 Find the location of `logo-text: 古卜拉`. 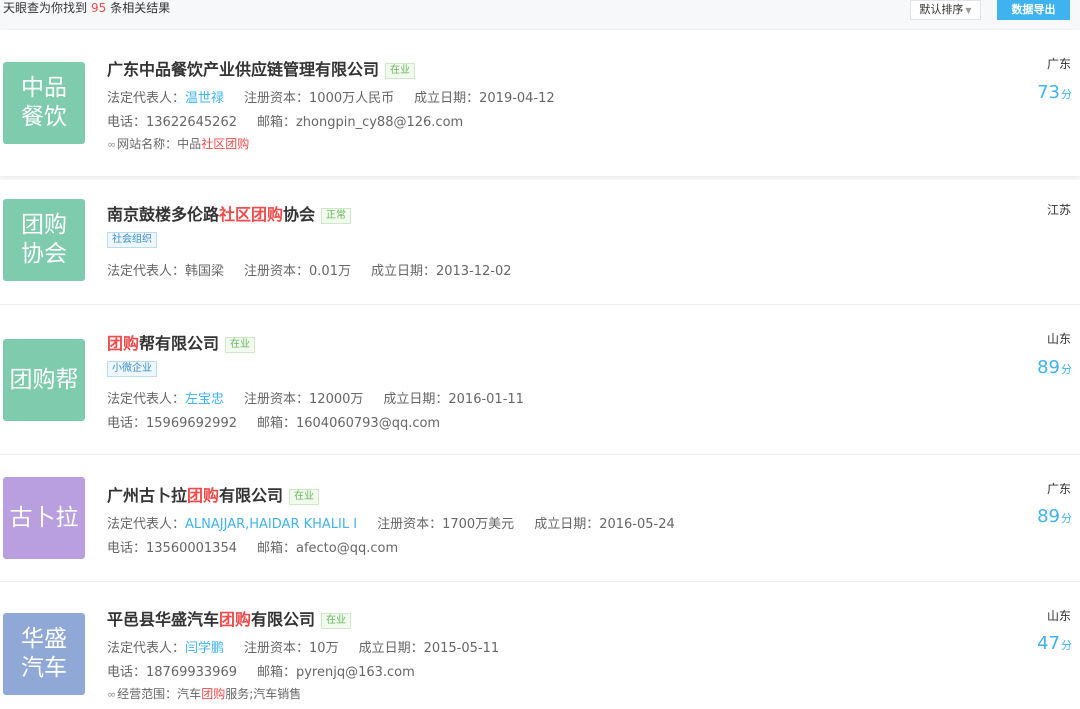

logo-text: 古卜拉 is located at coordinates (44, 517).